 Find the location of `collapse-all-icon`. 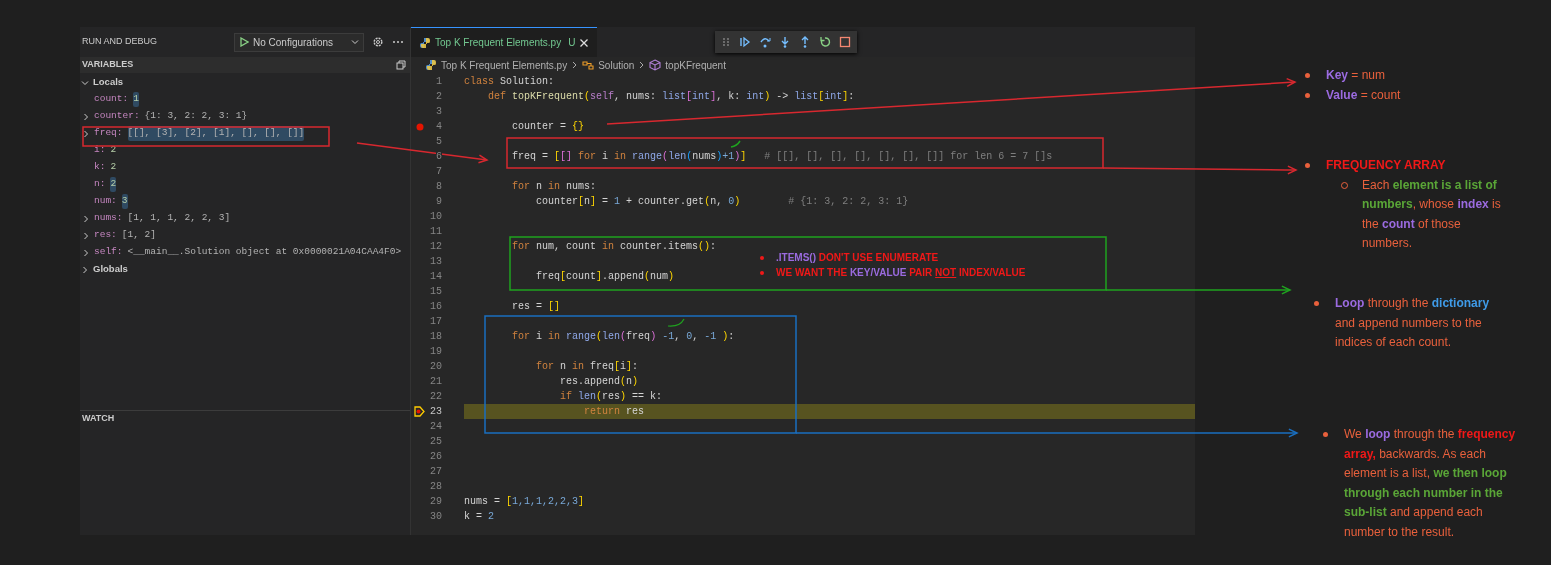

collapse-all-icon is located at coordinates (401, 65).